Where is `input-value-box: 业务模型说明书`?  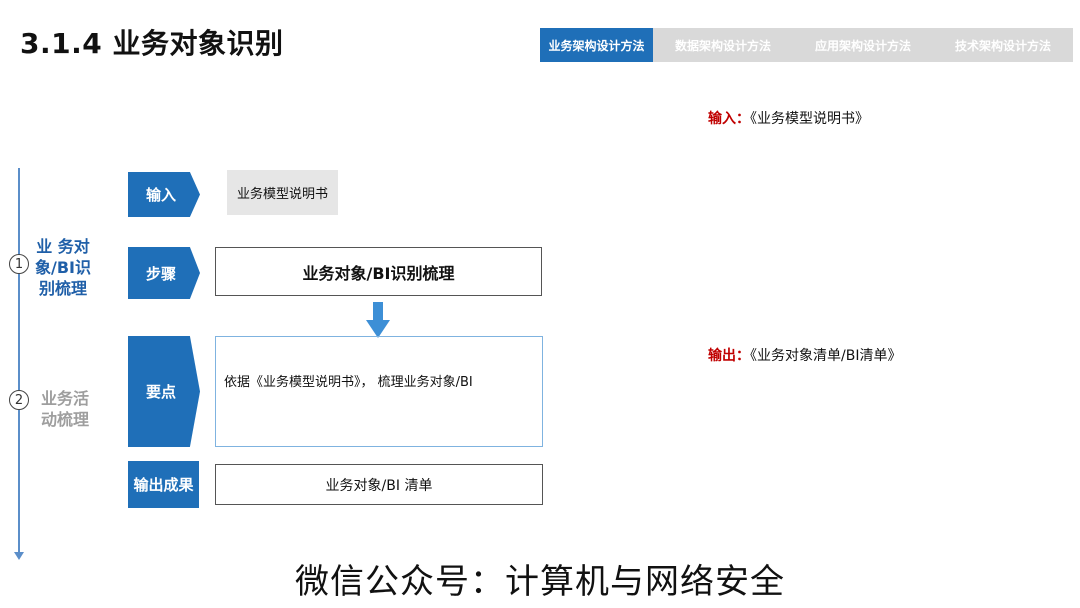 input-value-box: 业务模型说明书 is located at coordinates (282, 192).